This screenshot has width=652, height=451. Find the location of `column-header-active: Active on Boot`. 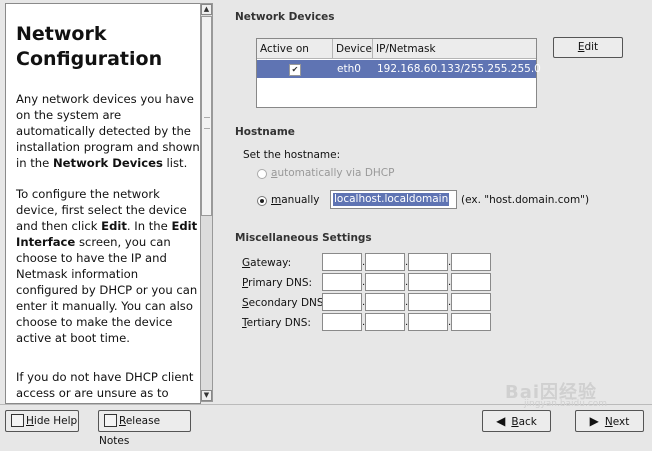

column-header-active: Active on Boot is located at coordinates (295, 57).